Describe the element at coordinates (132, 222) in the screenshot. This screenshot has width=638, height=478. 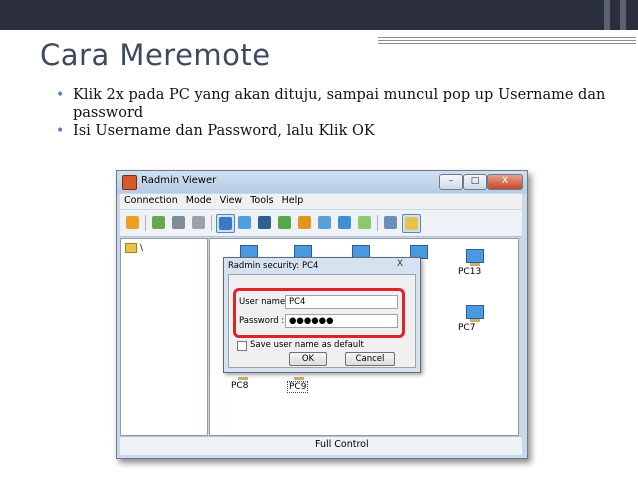
I see `connect-icon` at that location.